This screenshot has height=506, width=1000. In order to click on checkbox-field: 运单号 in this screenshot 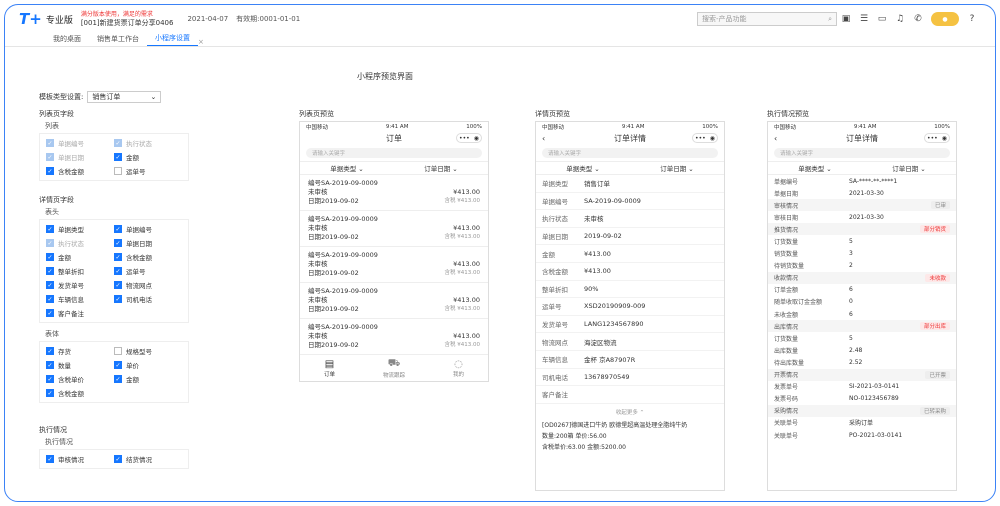, I will do `click(148, 171)`.